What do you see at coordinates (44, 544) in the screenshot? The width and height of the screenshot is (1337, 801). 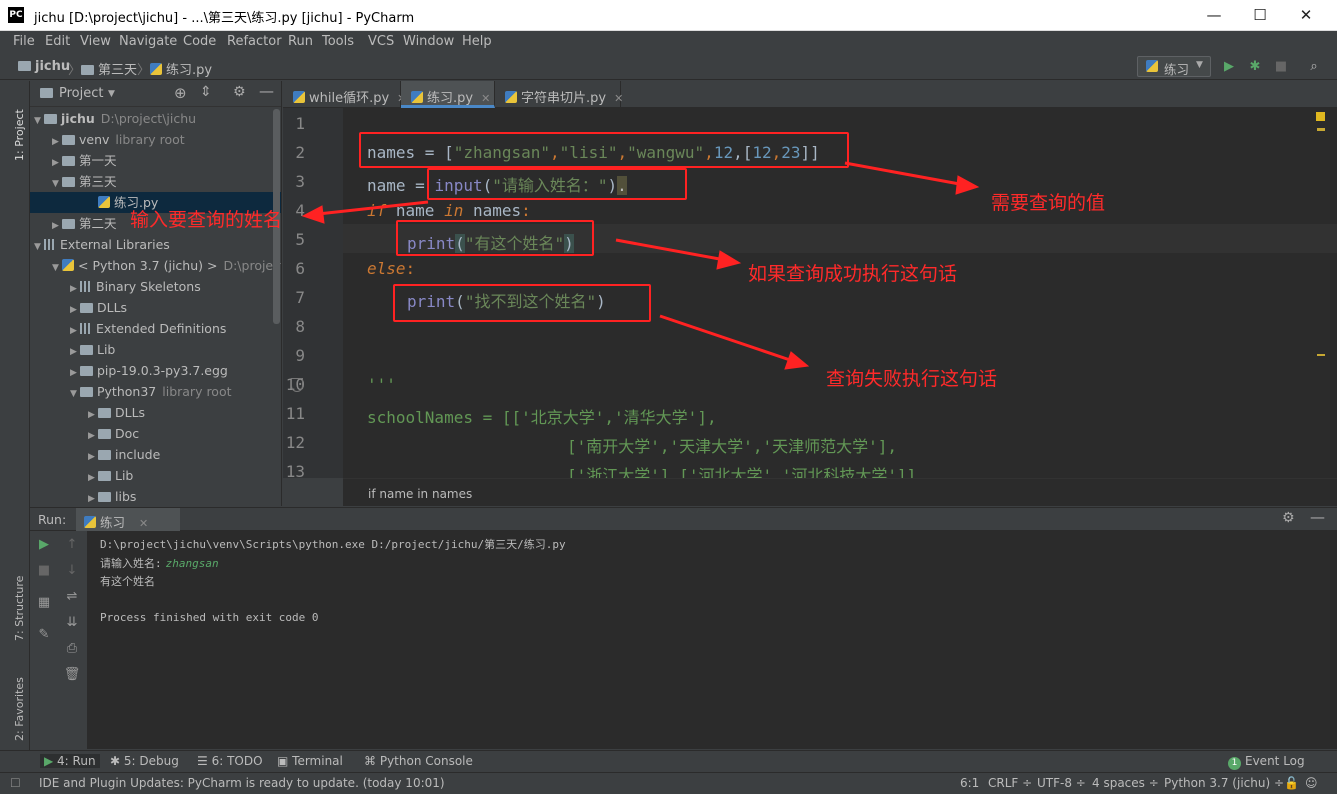 I see `rerun-icon: ▶` at bounding box center [44, 544].